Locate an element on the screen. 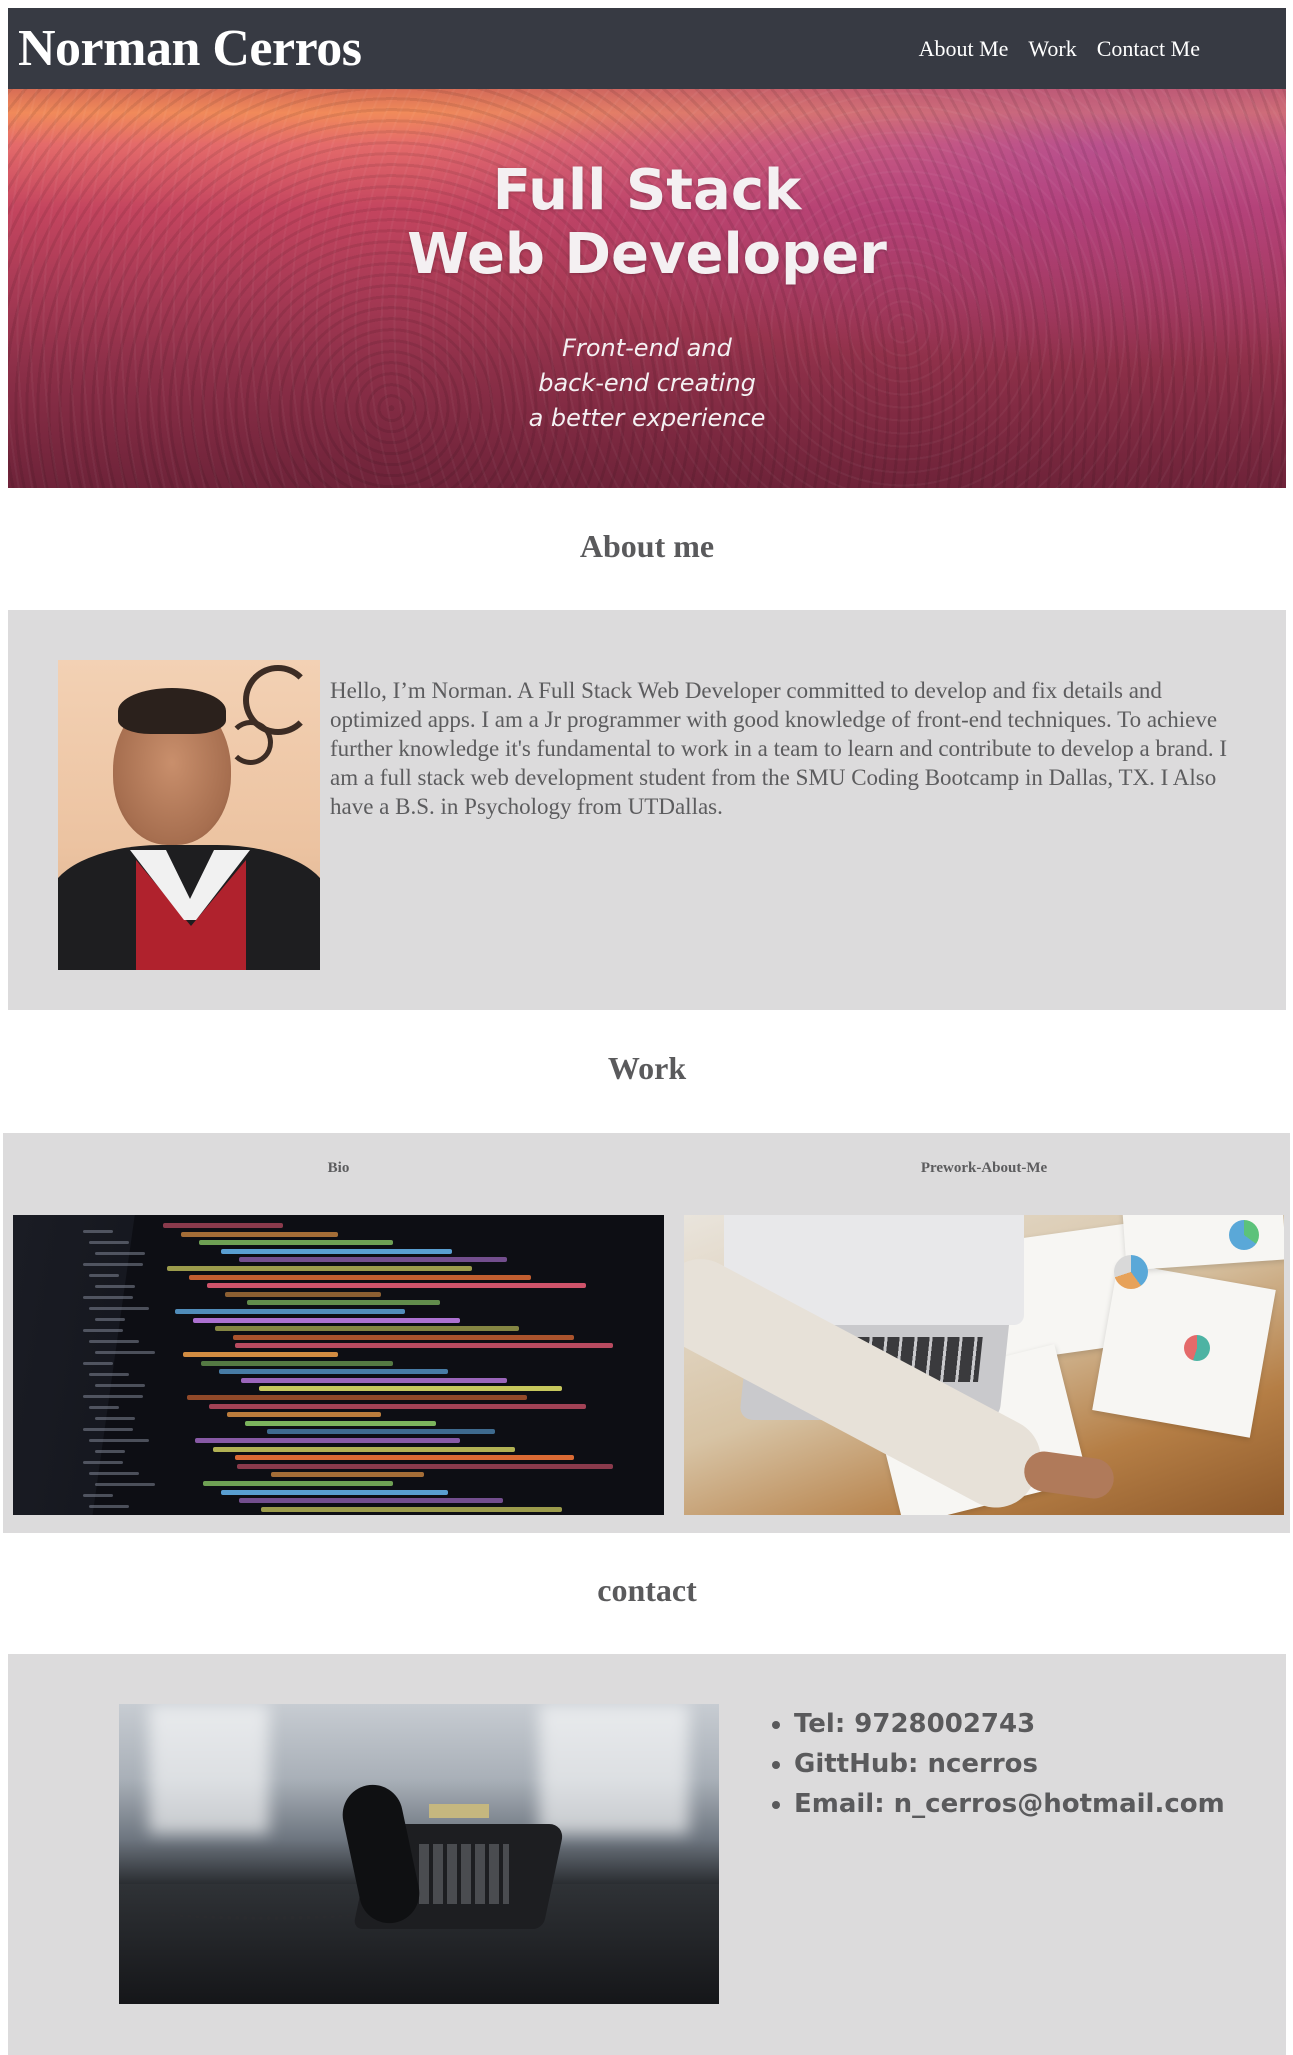 This screenshot has height=2055, width=1293. site-header: Norman Cerros About Me Work Contact Me is located at coordinates (647, 48).